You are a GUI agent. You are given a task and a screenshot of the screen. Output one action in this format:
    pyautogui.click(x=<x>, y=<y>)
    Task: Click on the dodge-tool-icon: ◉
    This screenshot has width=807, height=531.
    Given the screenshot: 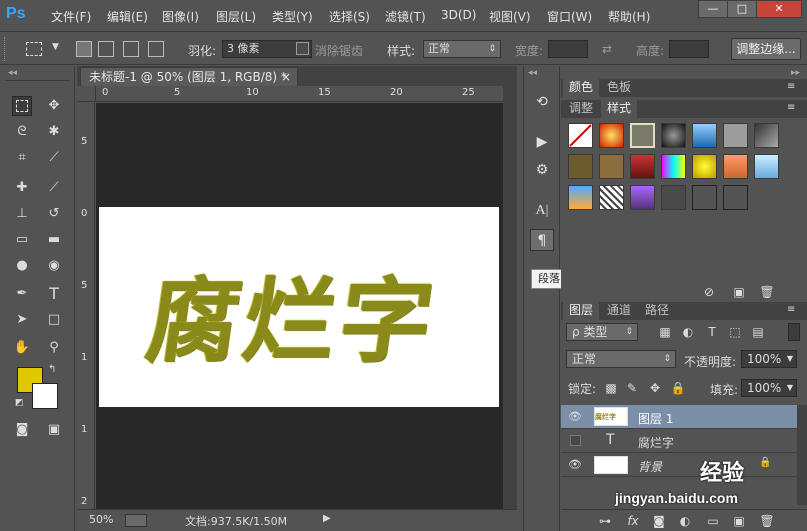 What is the action you would take?
    pyautogui.click(x=54, y=266)
    